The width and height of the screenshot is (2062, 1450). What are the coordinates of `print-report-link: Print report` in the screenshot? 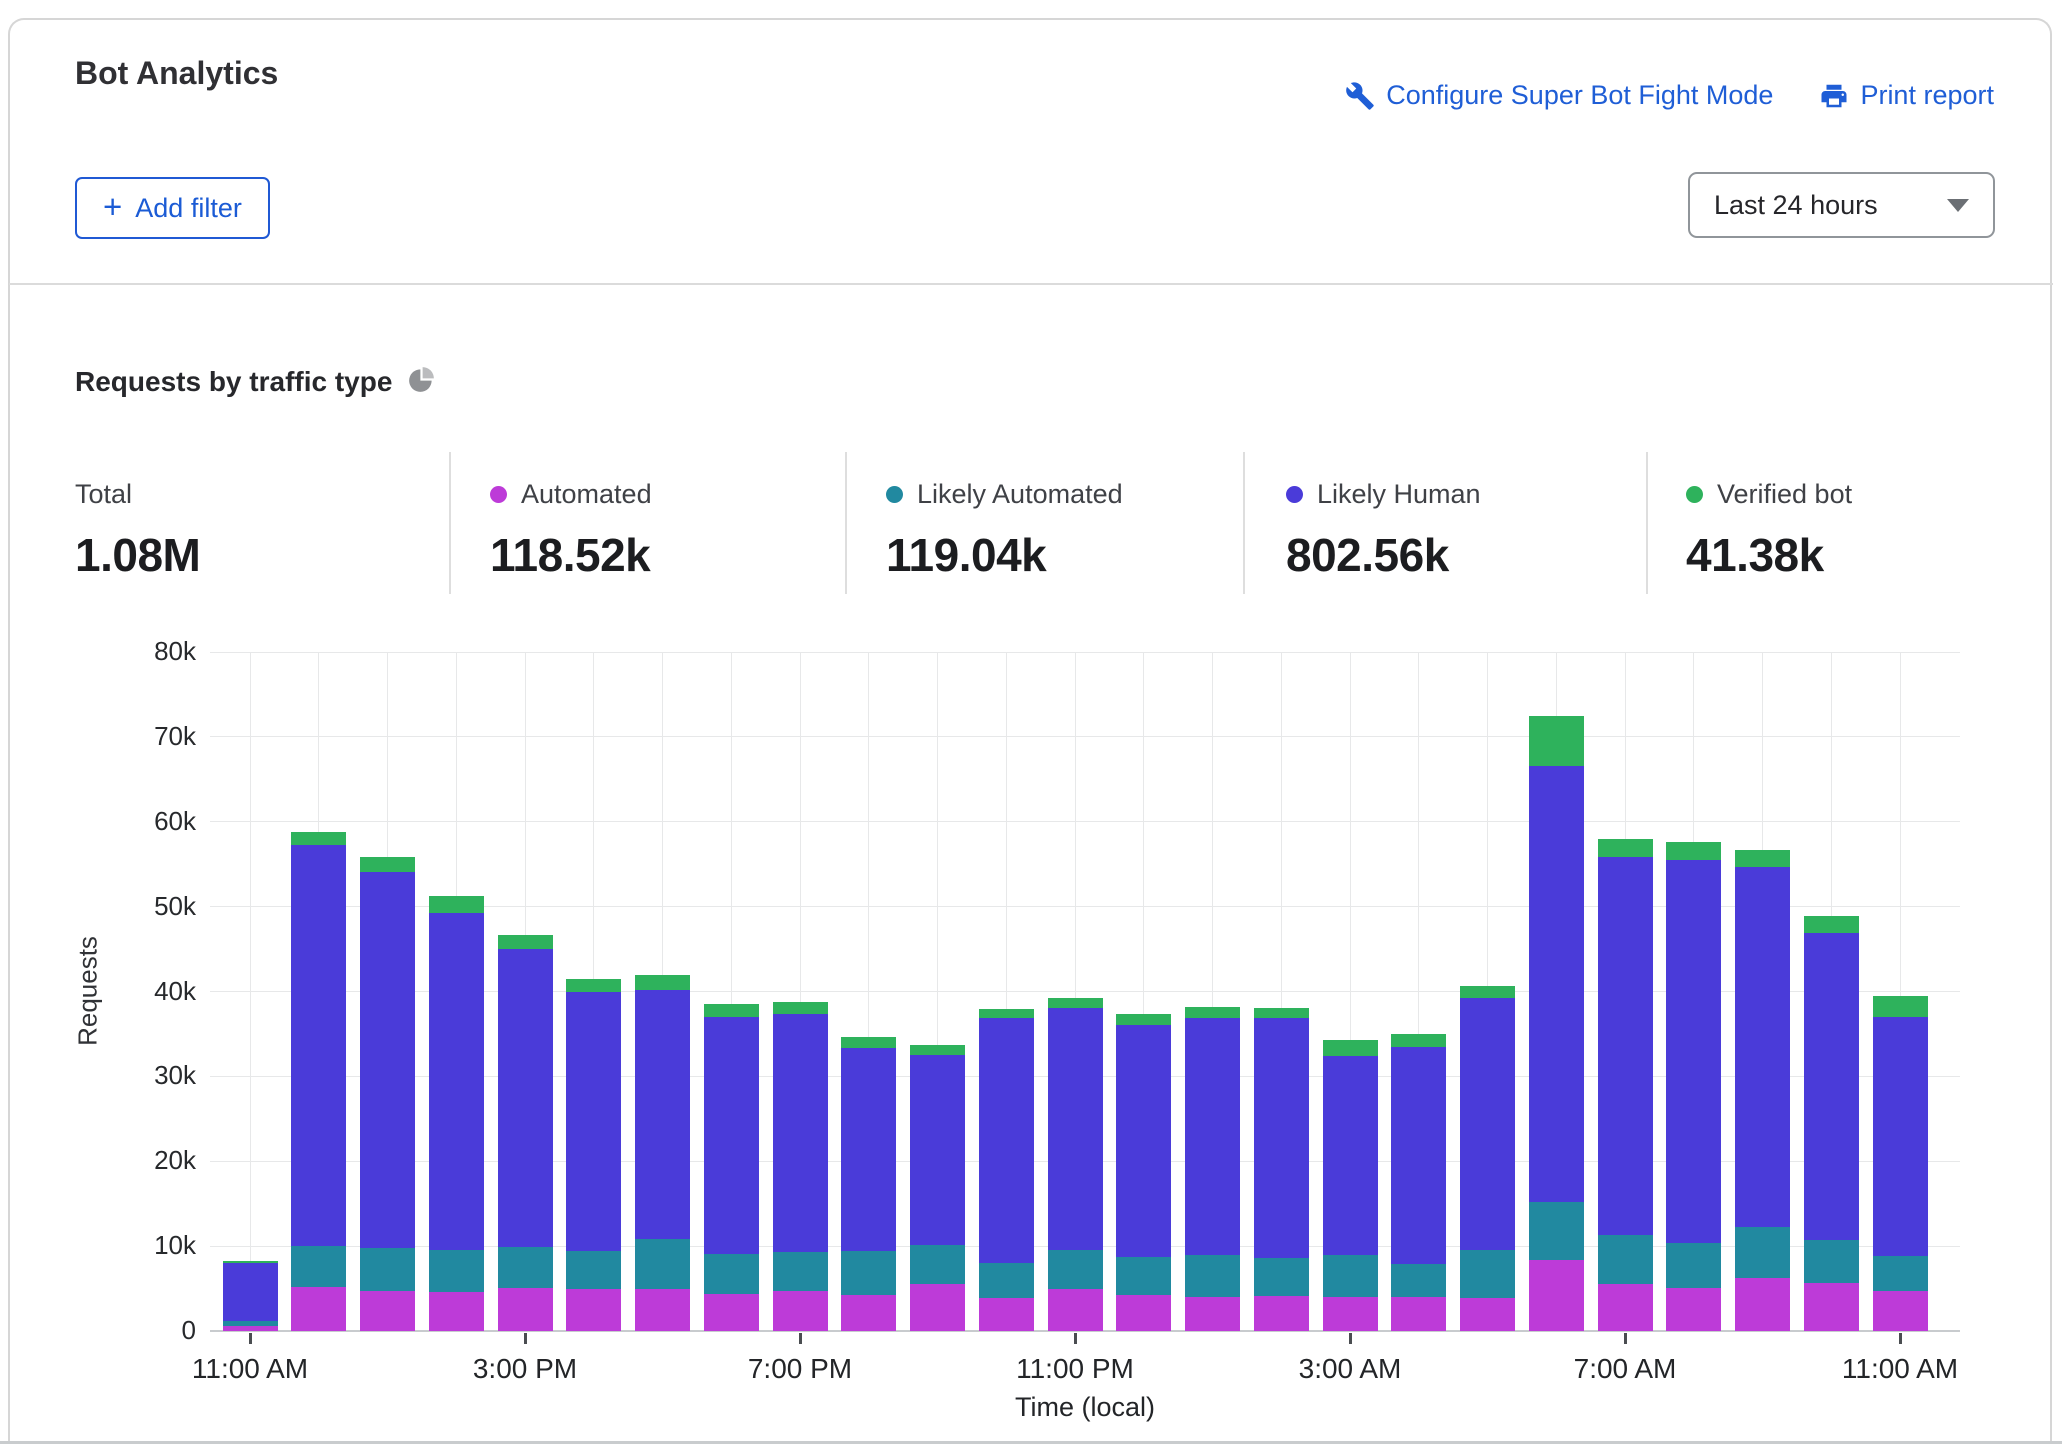 It's located at (1906, 95).